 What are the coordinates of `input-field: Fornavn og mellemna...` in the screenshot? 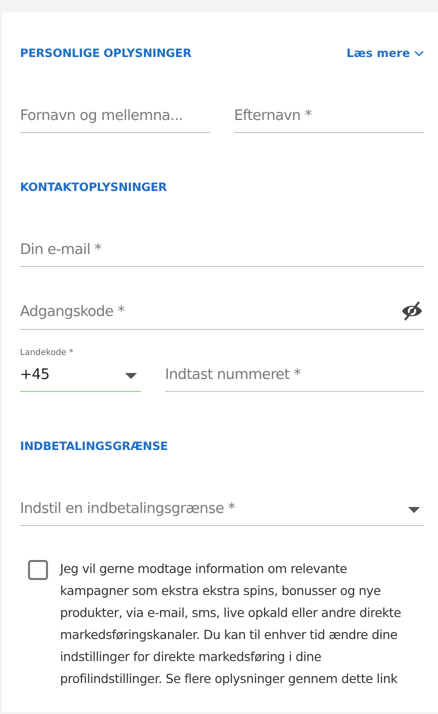 It's located at (115, 117).